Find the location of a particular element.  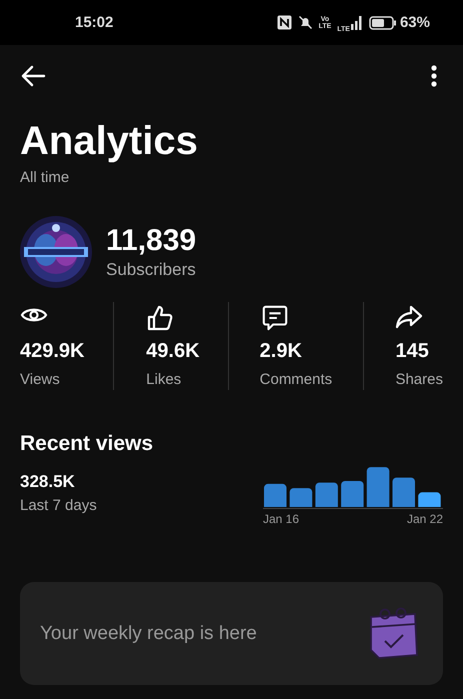

weekly-recap-card: Your weekly recap is here is located at coordinates (231, 633).